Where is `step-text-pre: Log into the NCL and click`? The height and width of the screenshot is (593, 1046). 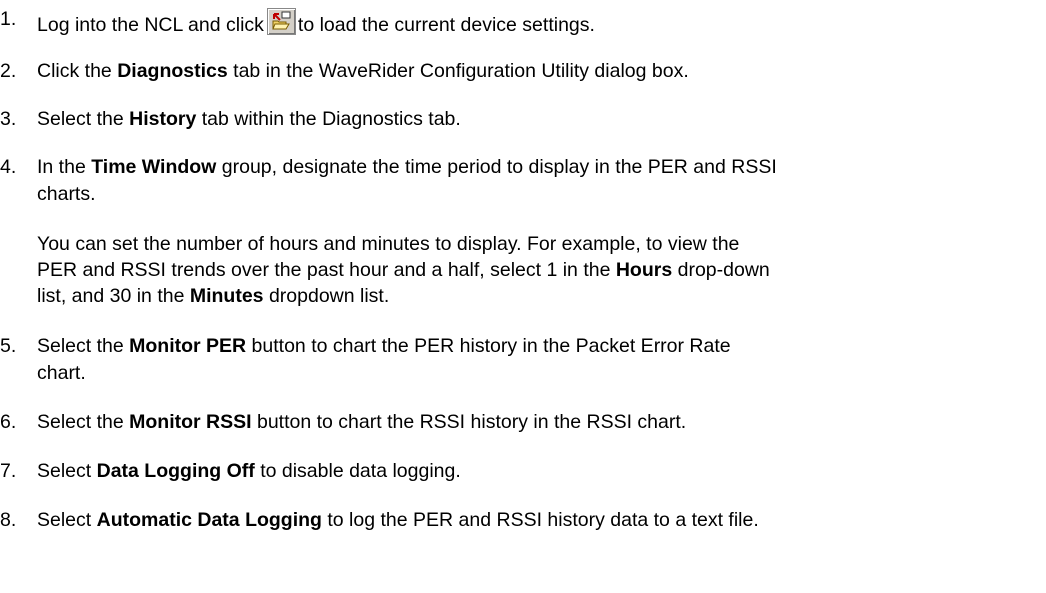
step-text-pre: Log into the NCL and click is located at coordinates (150, 25).